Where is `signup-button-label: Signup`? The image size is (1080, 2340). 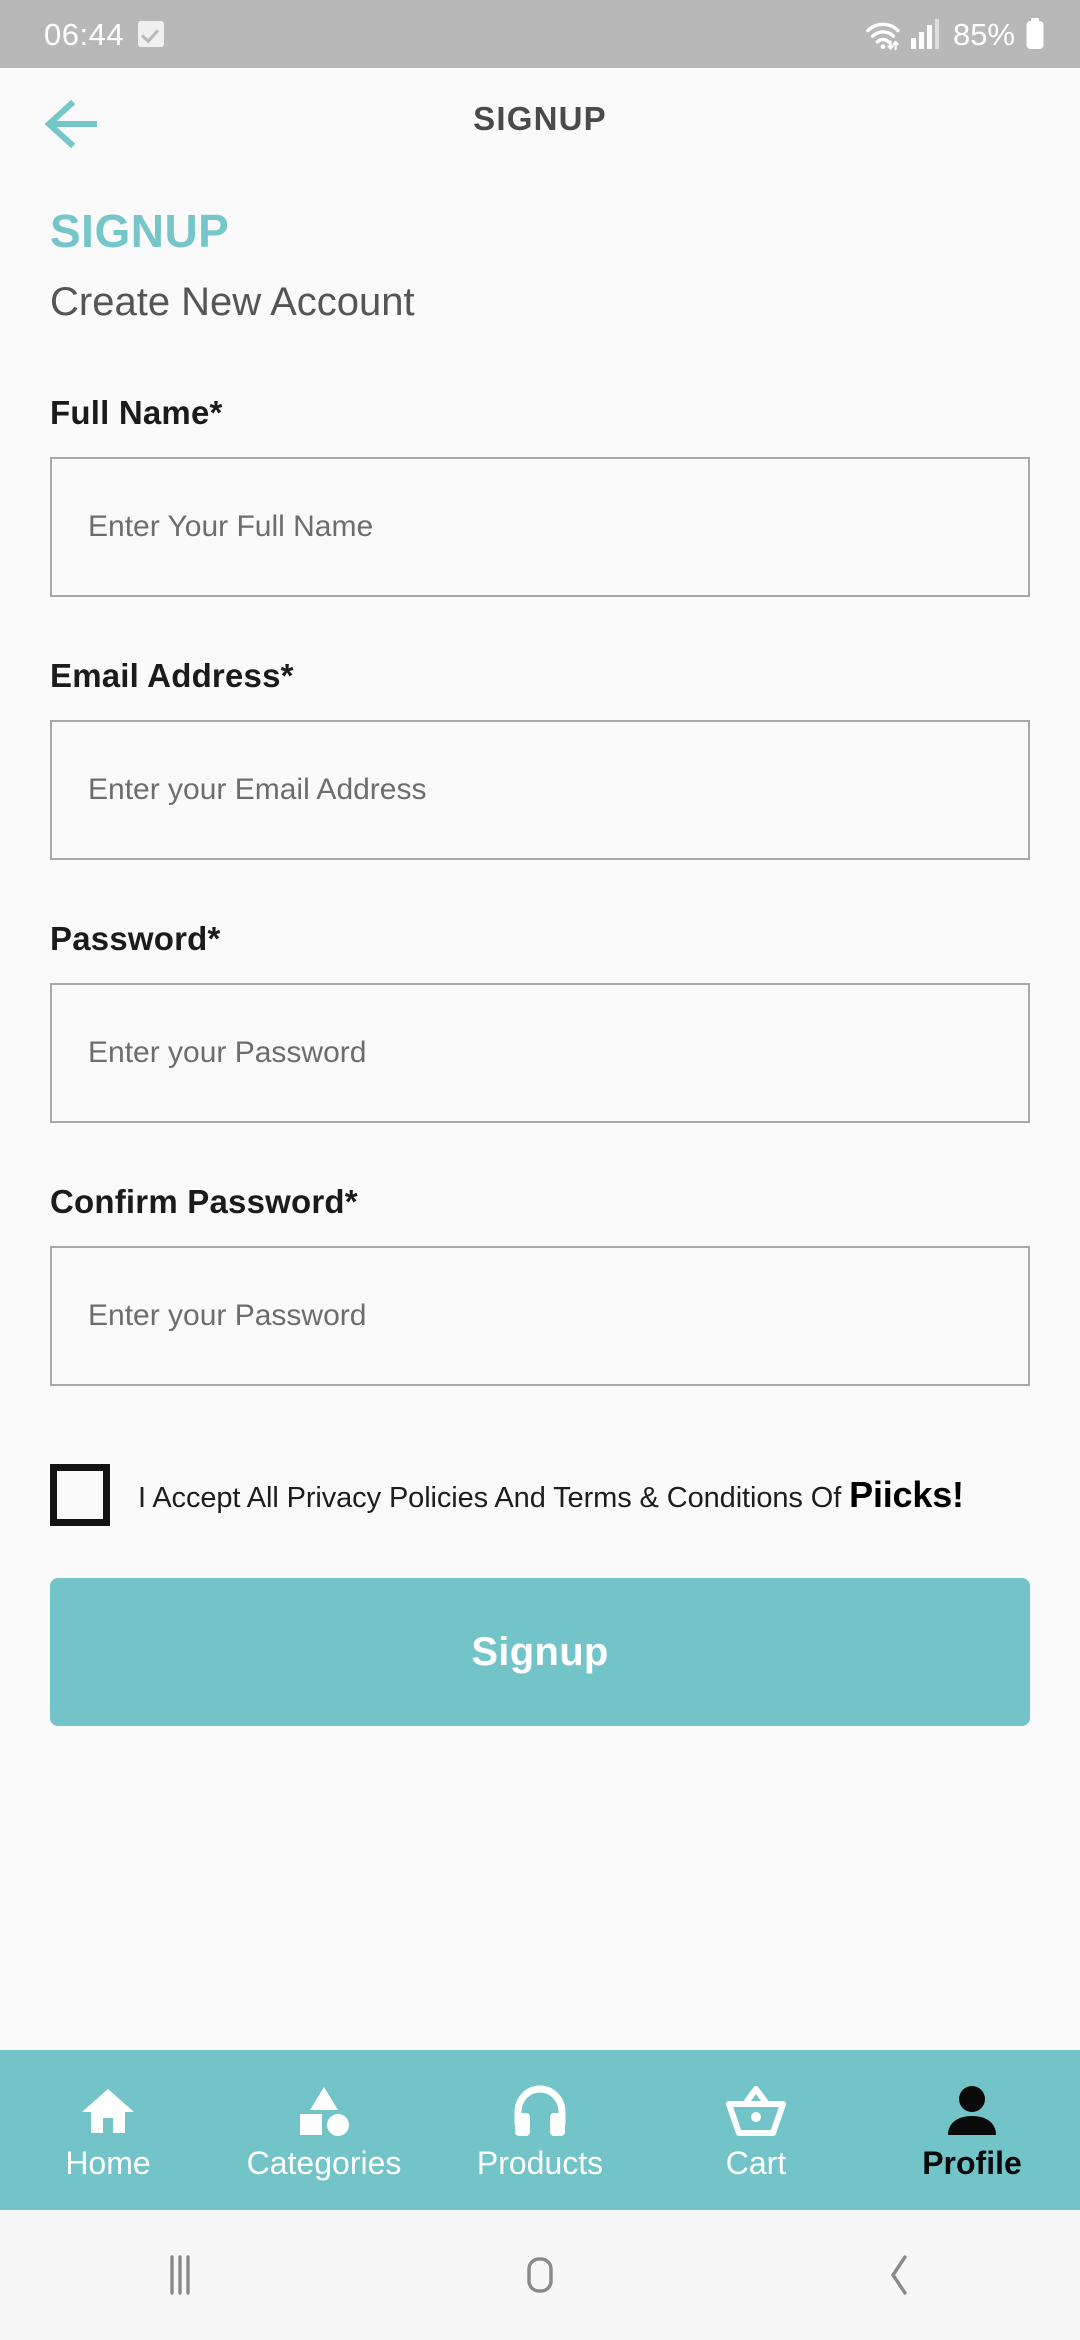
signup-button-label: Signup is located at coordinates (540, 1651).